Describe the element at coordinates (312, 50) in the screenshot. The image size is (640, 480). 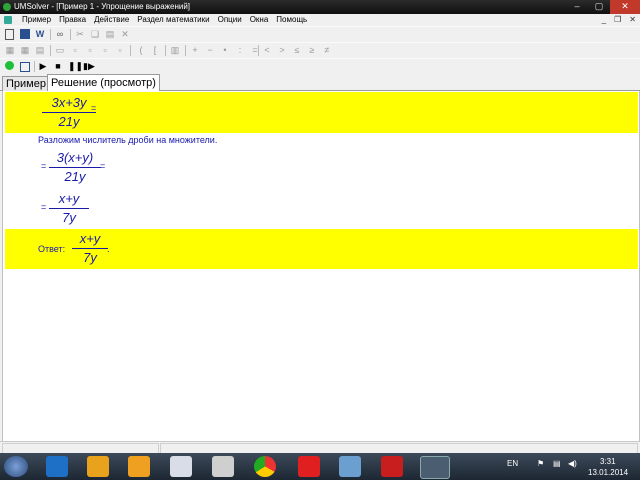
I see `greater-equal-button: ≥` at that location.